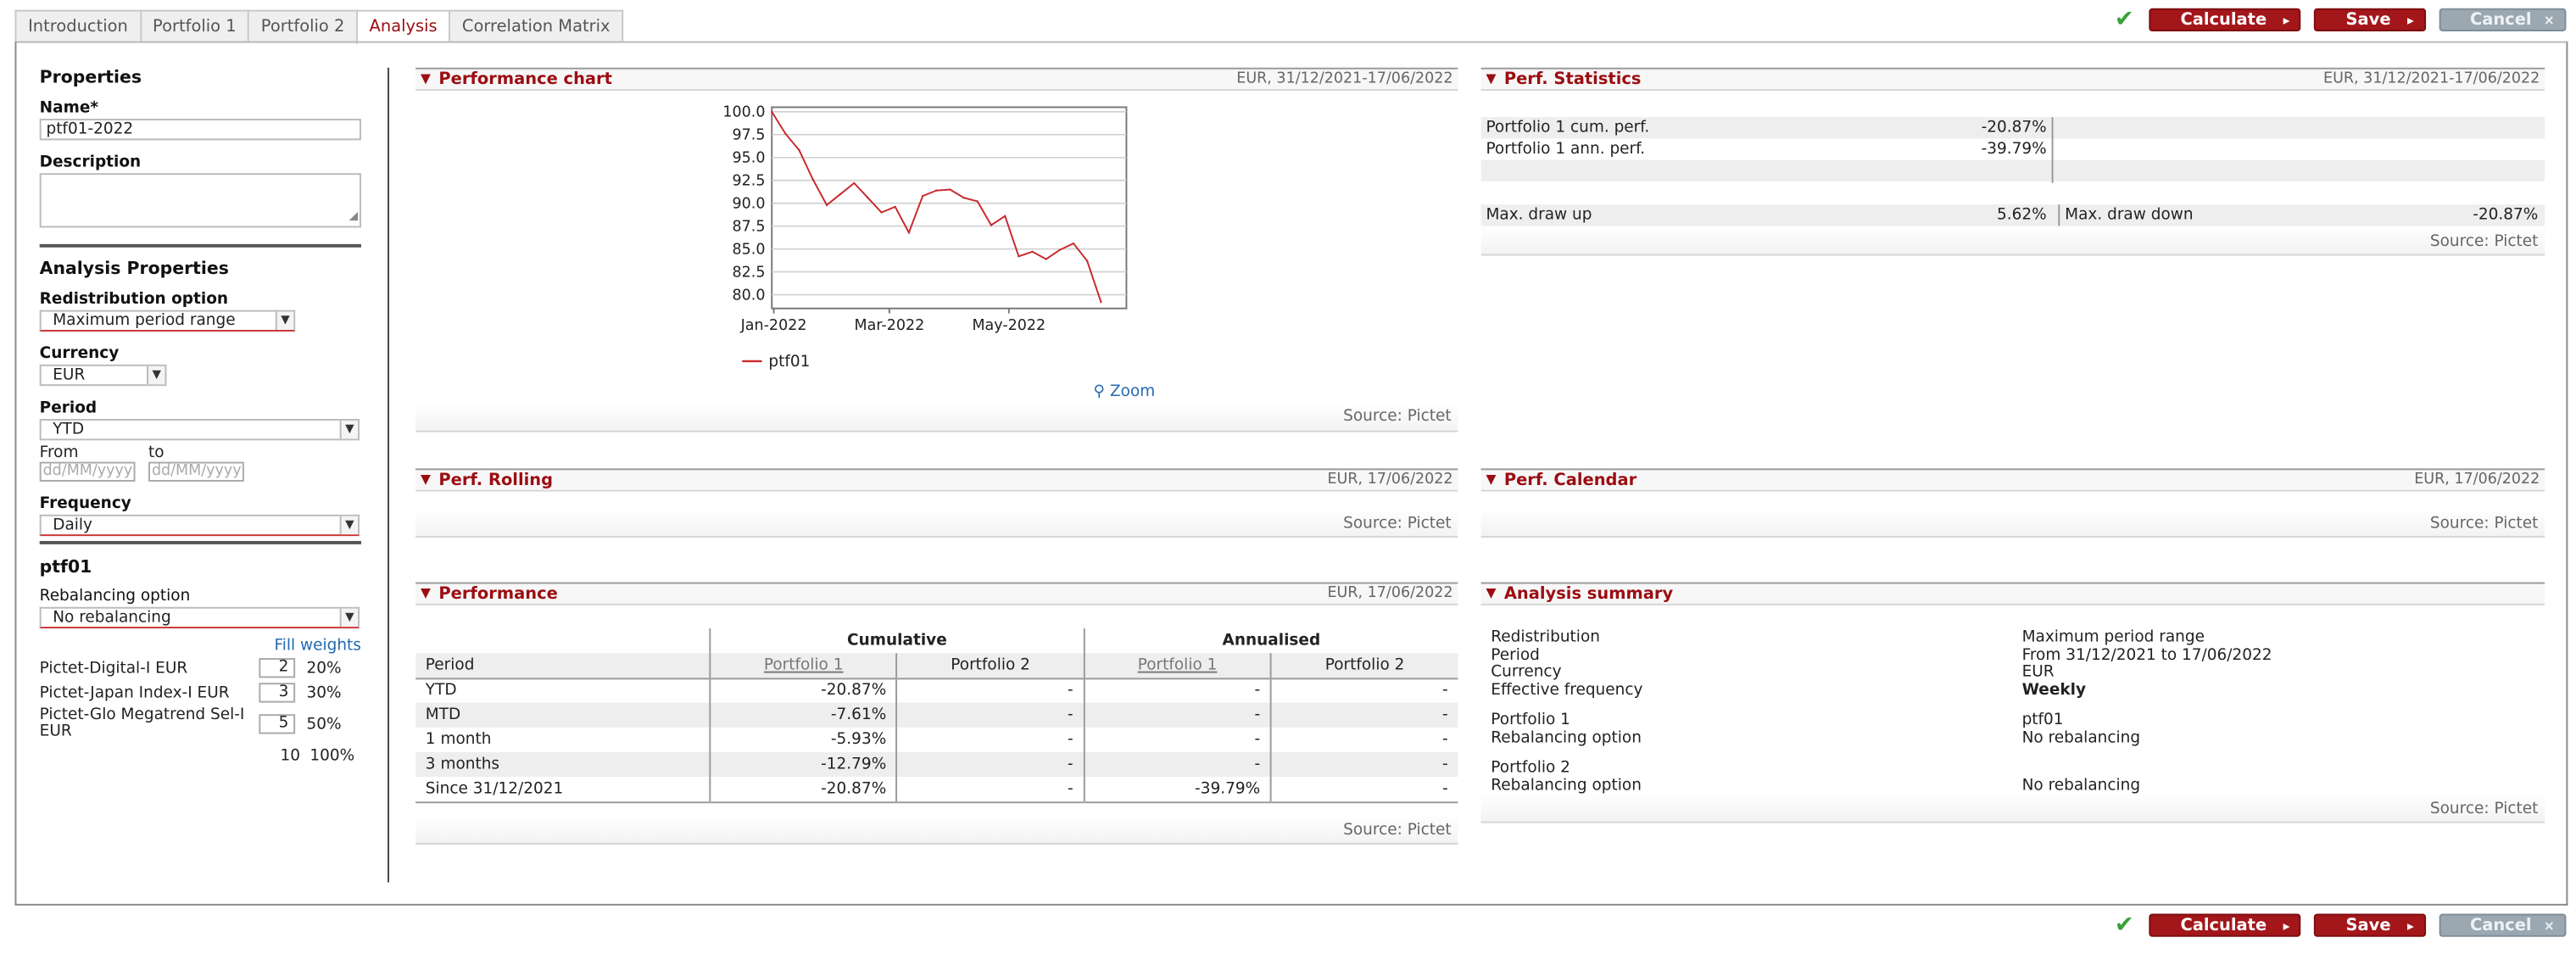 Image resolution: width=2576 pixels, height=954 pixels. Describe the element at coordinates (1177, 765) in the screenshot. I see `row-ann-p1: -` at that location.